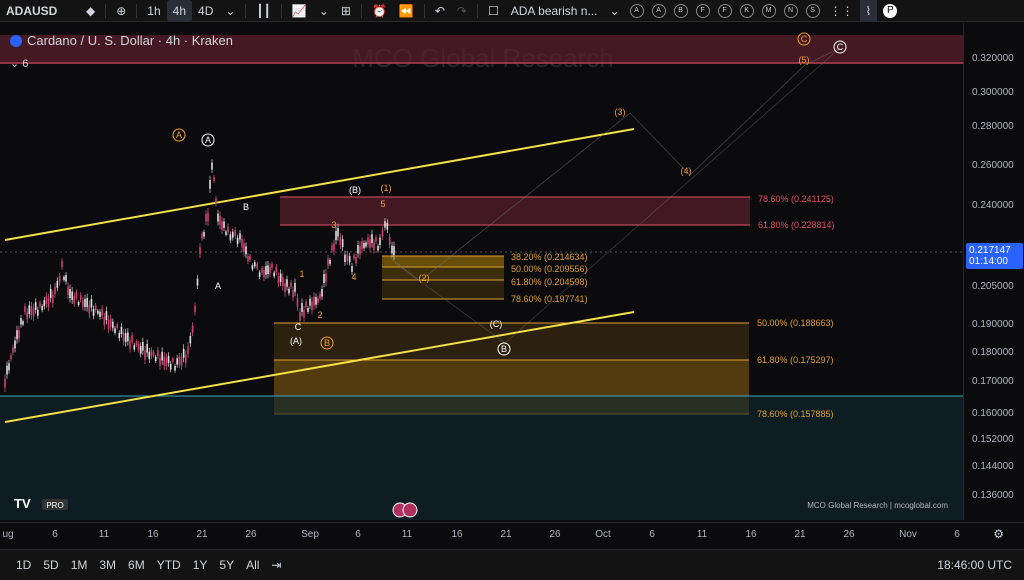 Image resolution: width=1024 pixels, height=580 pixels. What do you see at coordinates (796, 199) in the screenshot?
I see `fib-label: 78.60% (0.241125)` at bounding box center [796, 199].